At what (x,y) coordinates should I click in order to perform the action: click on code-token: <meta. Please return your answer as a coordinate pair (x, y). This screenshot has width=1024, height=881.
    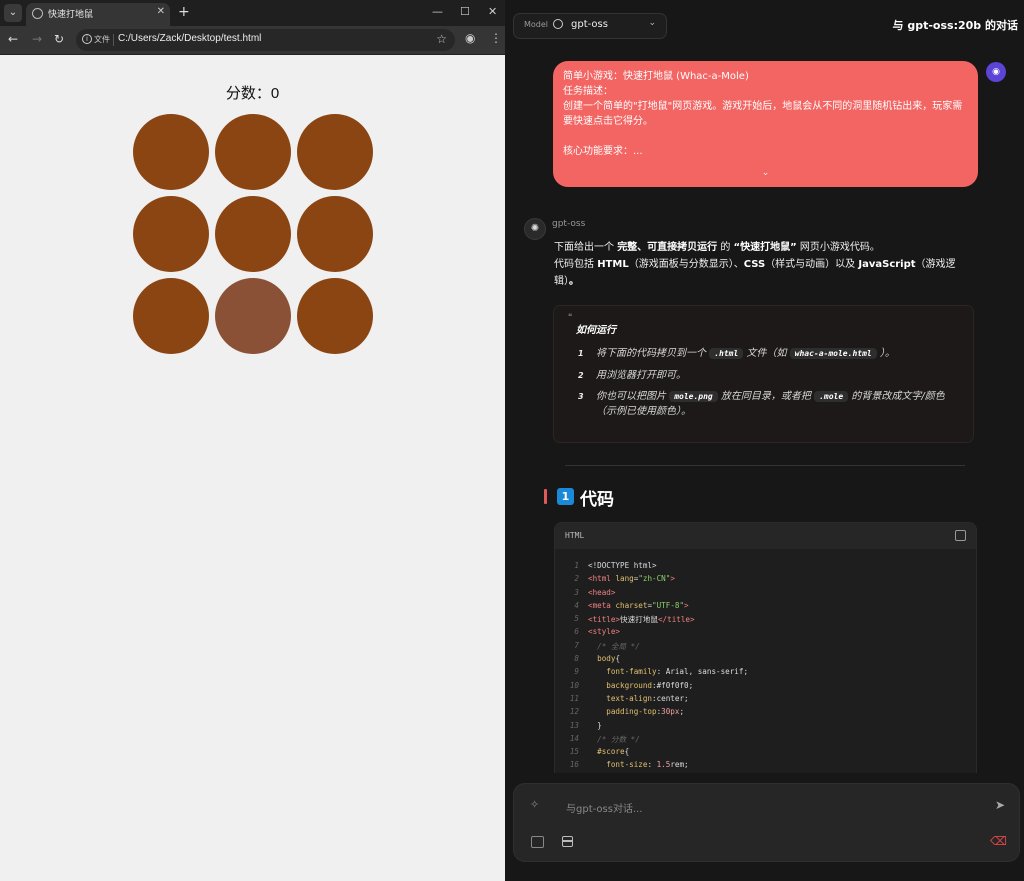
    Looking at the image, I should click on (602, 605).